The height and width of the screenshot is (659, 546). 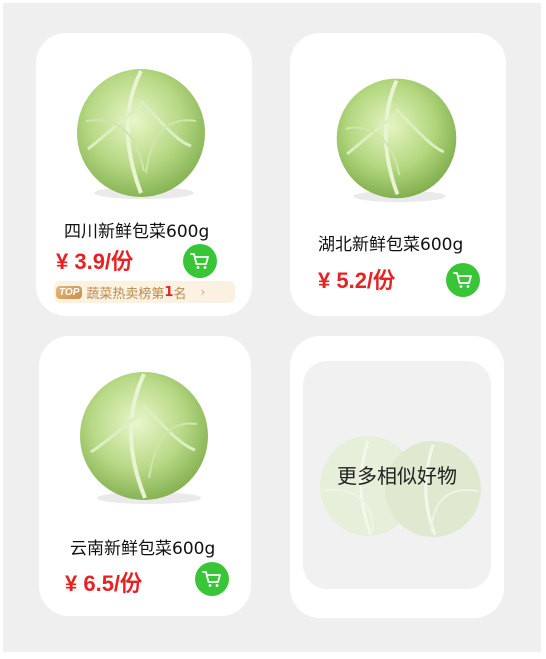 What do you see at coordinates (69, 292) in the screenshot?
I see `top-badge: TOP` at bounding box center [69, 292].